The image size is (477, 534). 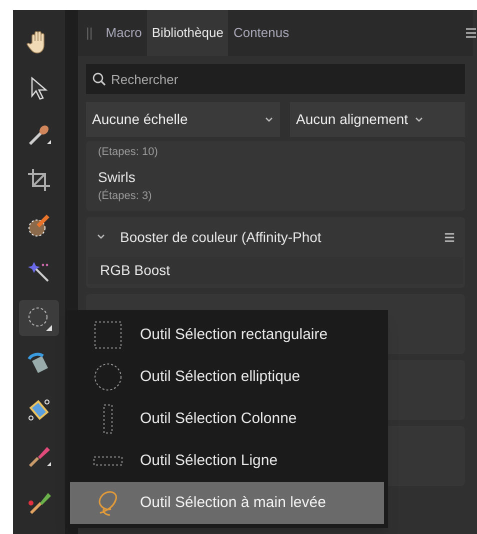 What do you see at coordinates (227, 377) in the screenshot?
I see `flyout-menu-item: Outil Sélection elliptique` at bounding box center [227, 377].